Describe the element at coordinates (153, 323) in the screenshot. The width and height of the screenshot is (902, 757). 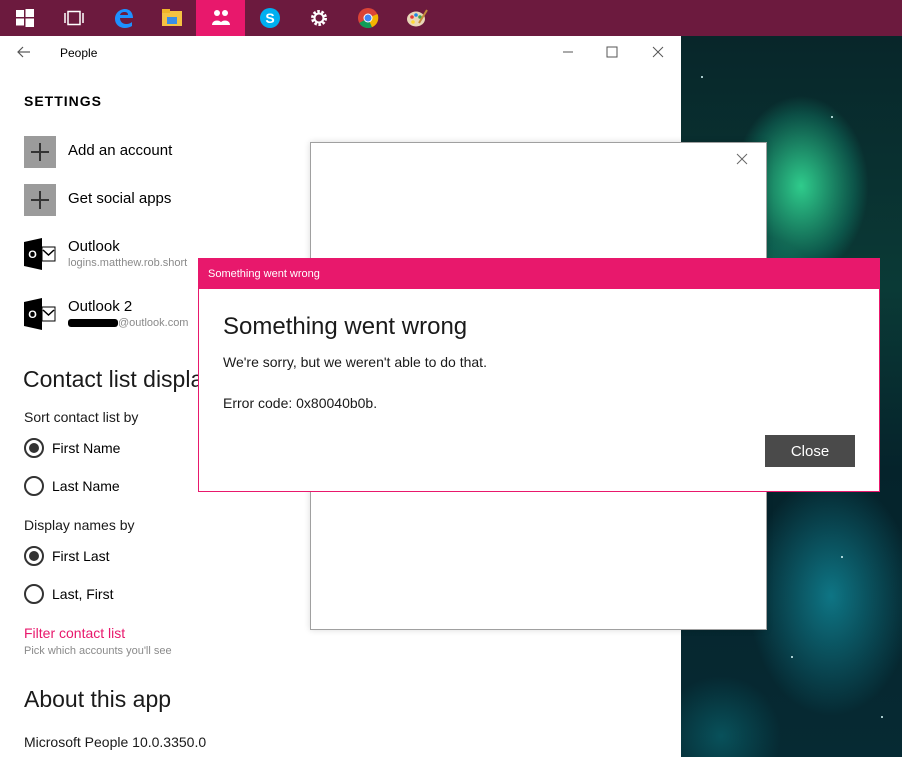
I see `email-suffix: @outlook.com` at that location.